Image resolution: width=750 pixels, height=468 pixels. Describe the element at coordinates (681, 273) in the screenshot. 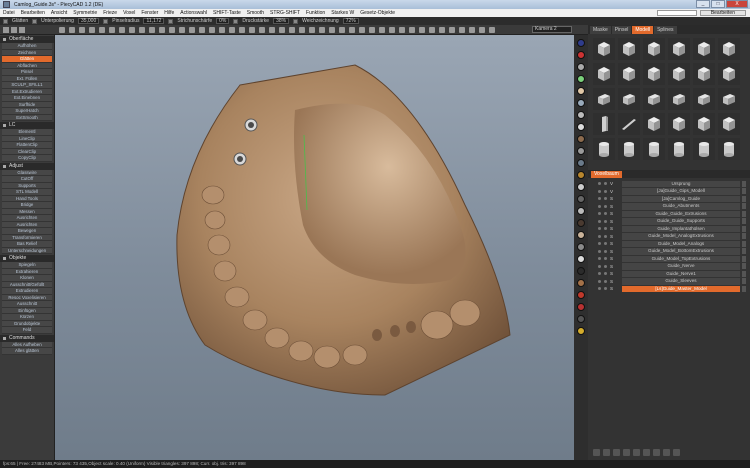

I see `scene-item-label: Guide_Nerve1` at that location.